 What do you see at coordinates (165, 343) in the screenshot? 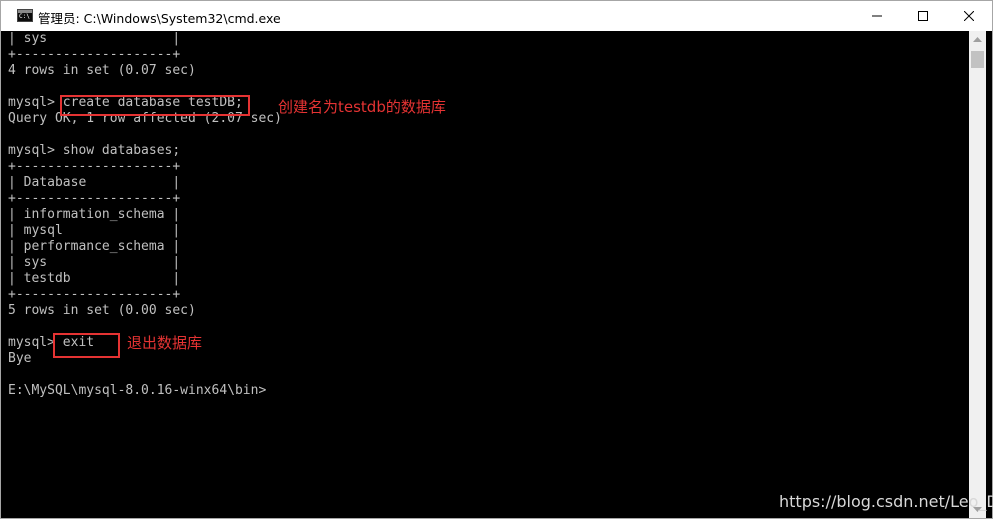
I see `exit-annotation: 退出数据库` at bounding box center [165, 343].